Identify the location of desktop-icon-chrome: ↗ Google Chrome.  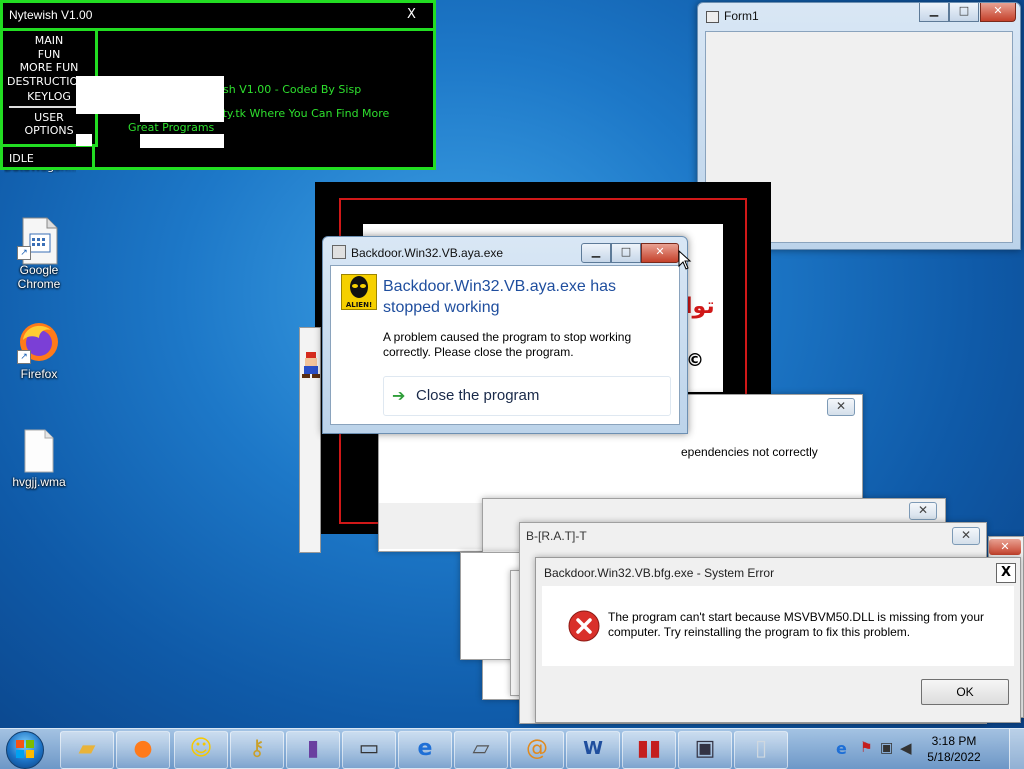
(39, 253).